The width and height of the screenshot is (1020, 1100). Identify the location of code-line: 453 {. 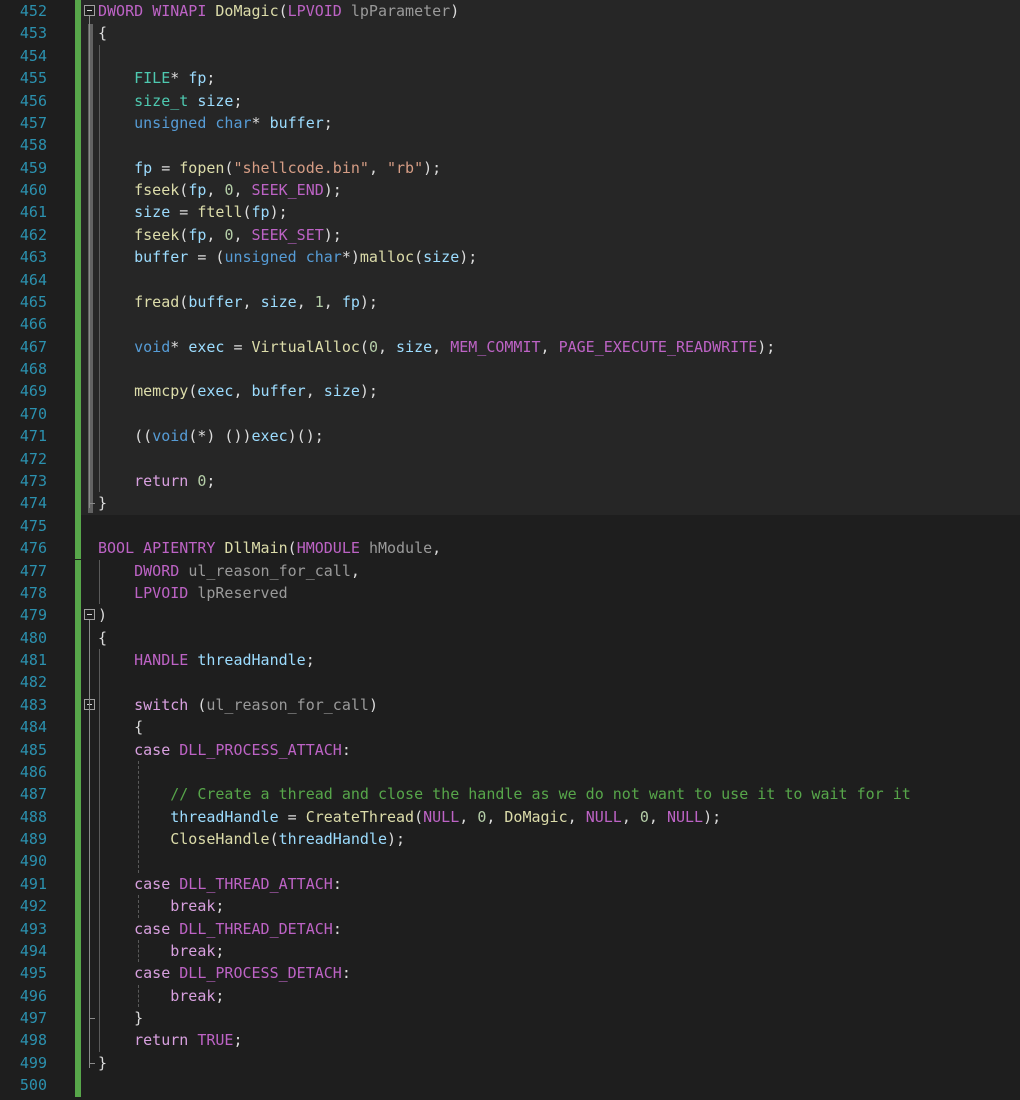
(510, 33).